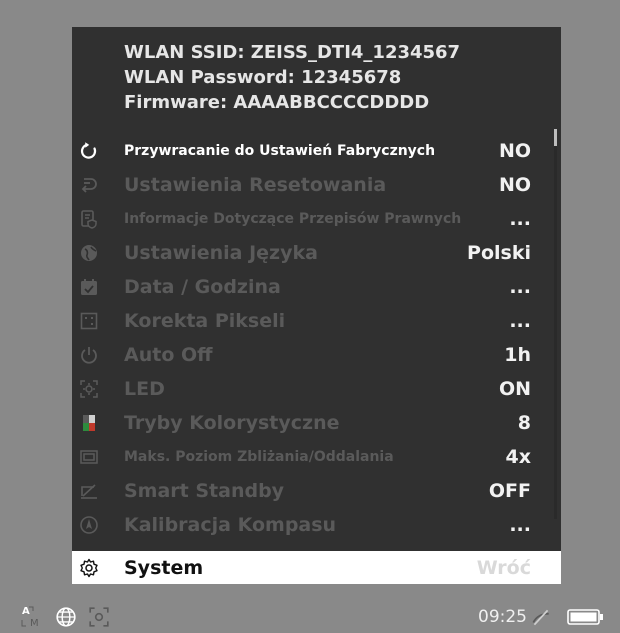 The image size is (620, 633). I want to click on led-status-icon, so click(99, 616).